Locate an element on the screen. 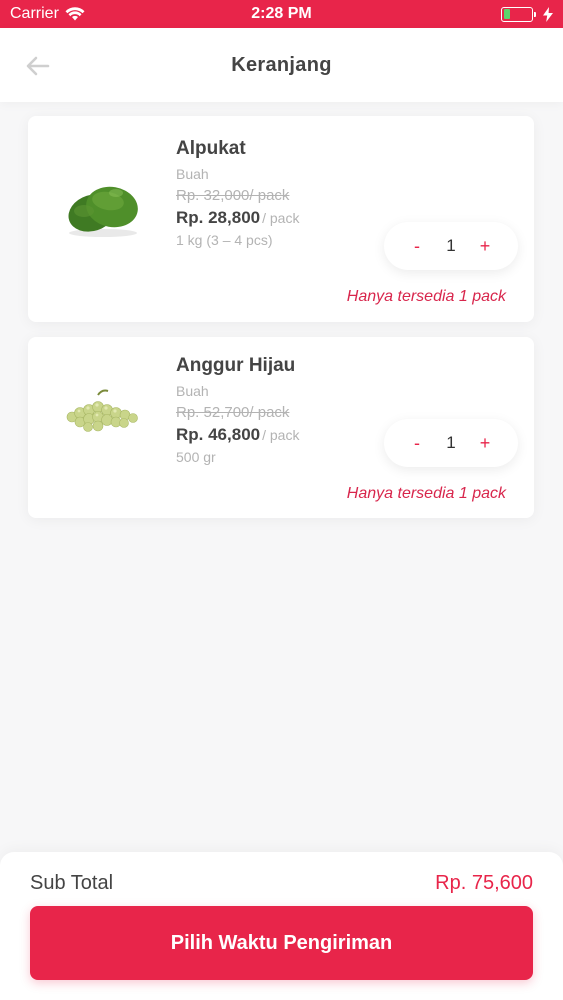 The image size is (563, 1000). green-grapes-icon is located at coordinates (102, 410).